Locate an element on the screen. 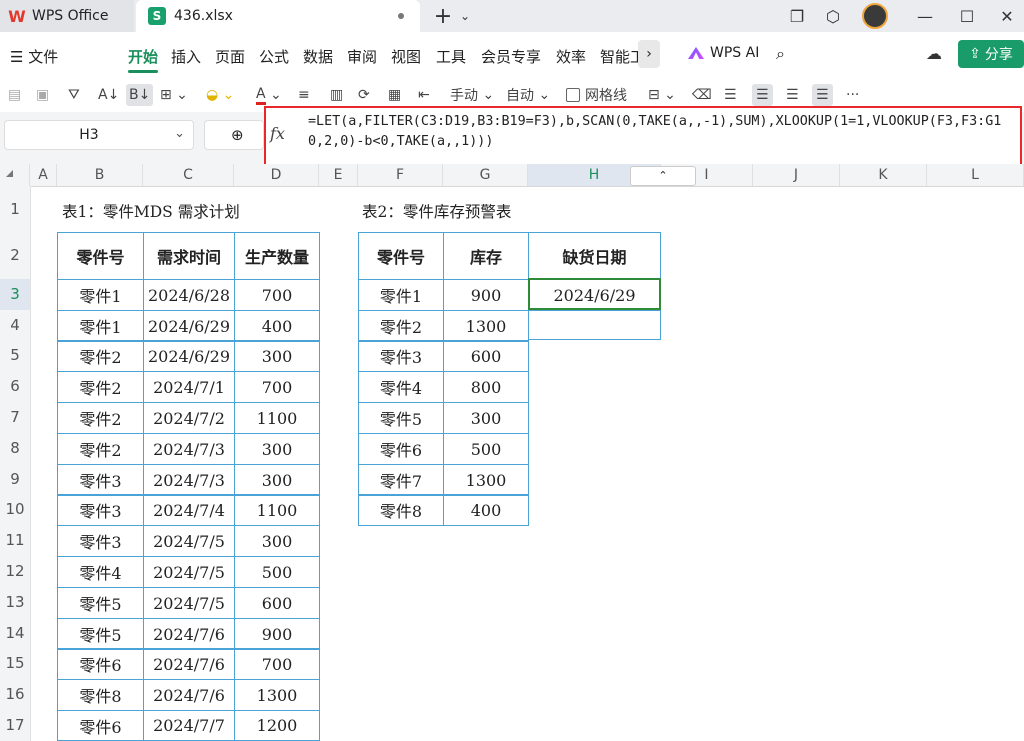  table2-cell: 零件3 is located at coordinates (401, 356).